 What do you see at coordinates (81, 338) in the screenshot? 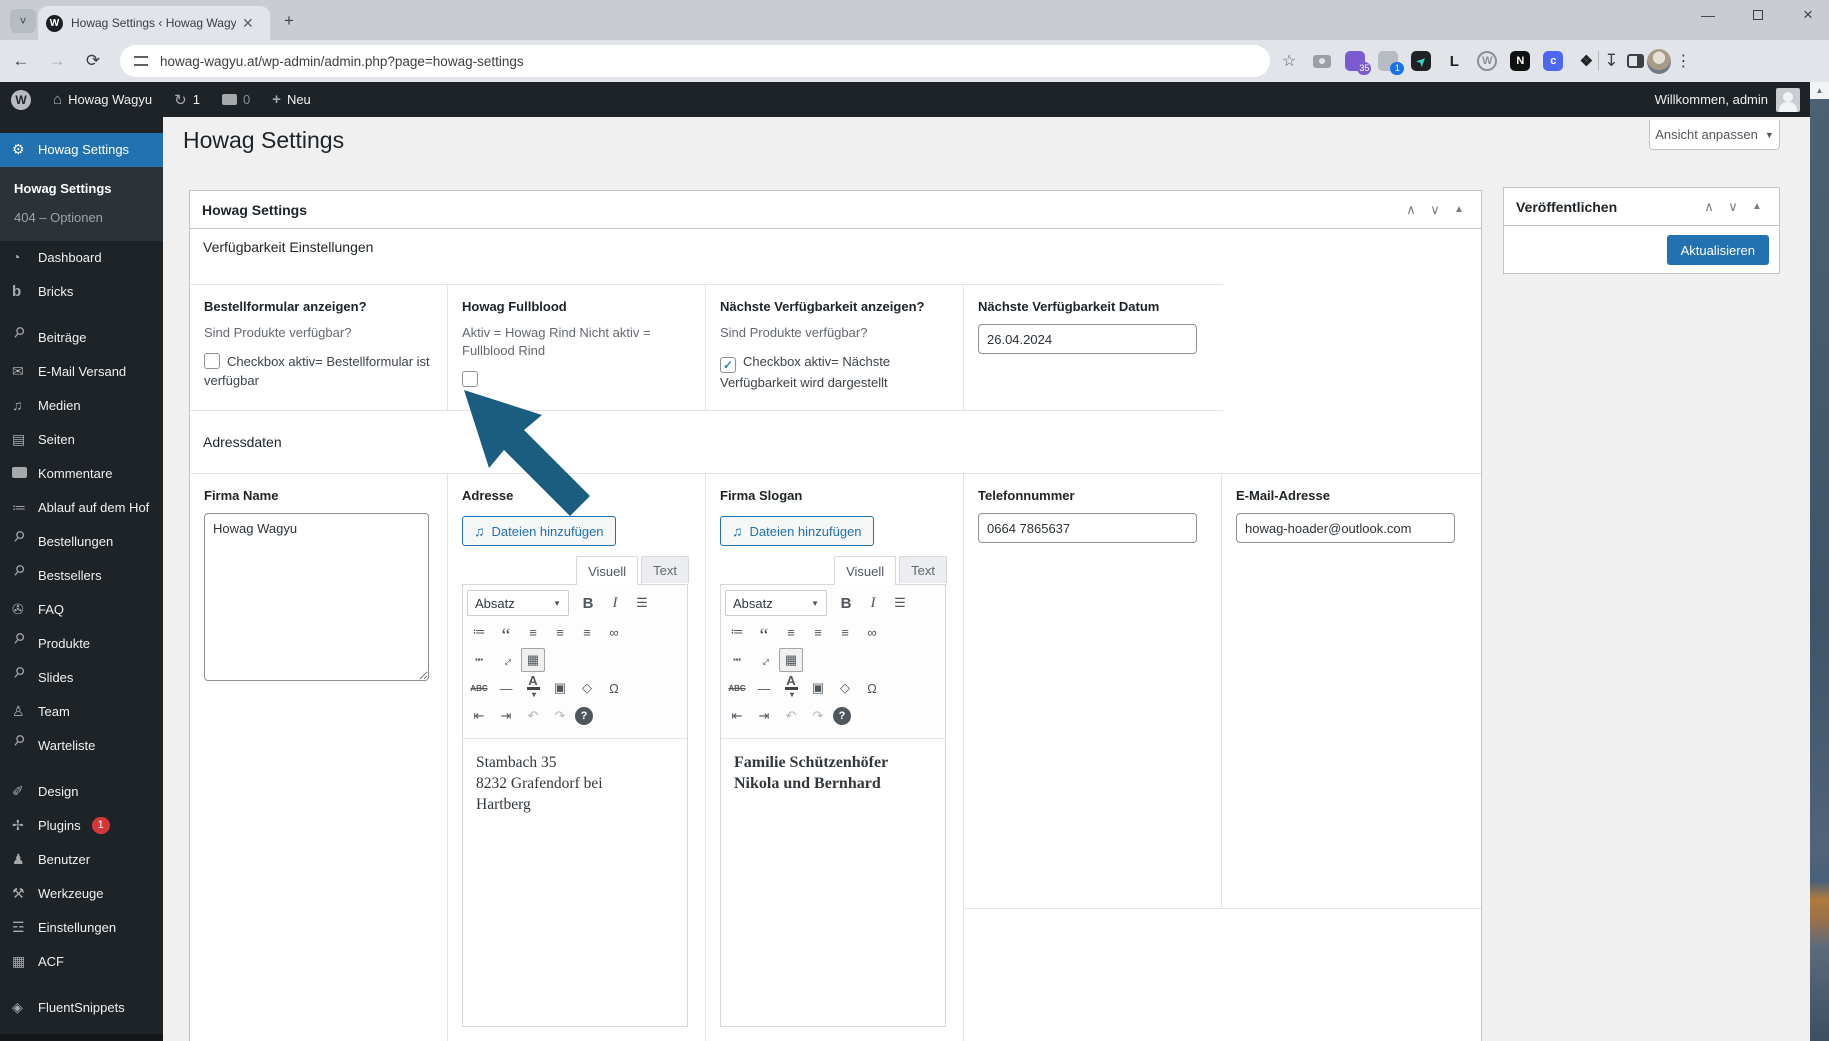
I see `sidebar-item-beitr-ge: ⚲ Beiträge` at bounding box center [81, 338].